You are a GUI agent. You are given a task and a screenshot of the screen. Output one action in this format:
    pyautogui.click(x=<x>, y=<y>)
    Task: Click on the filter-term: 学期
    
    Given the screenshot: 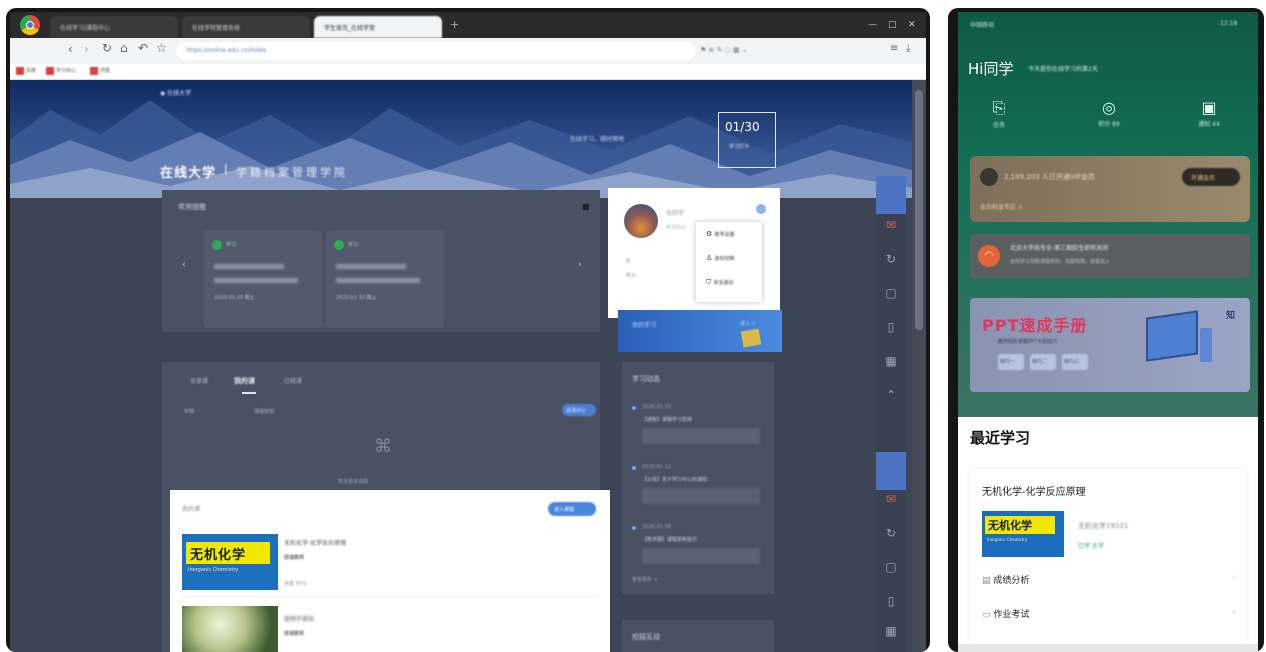 What is the action you would take?
    pyautogui.click(x=189, y=411)
    